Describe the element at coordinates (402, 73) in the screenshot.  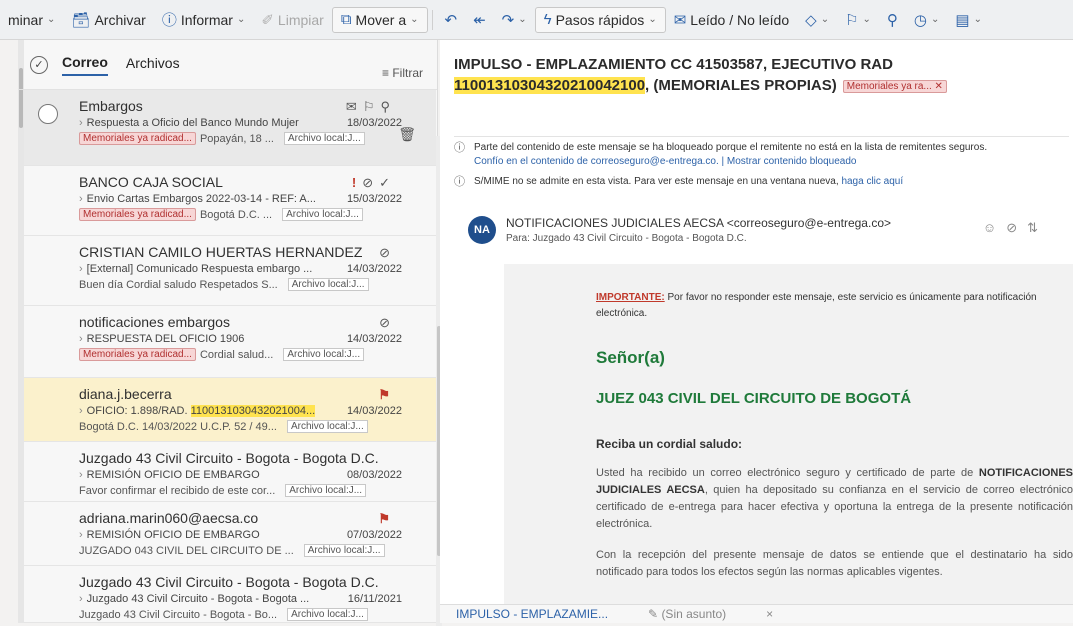
I see `filter-button: ≡ Filtrar` at that location.